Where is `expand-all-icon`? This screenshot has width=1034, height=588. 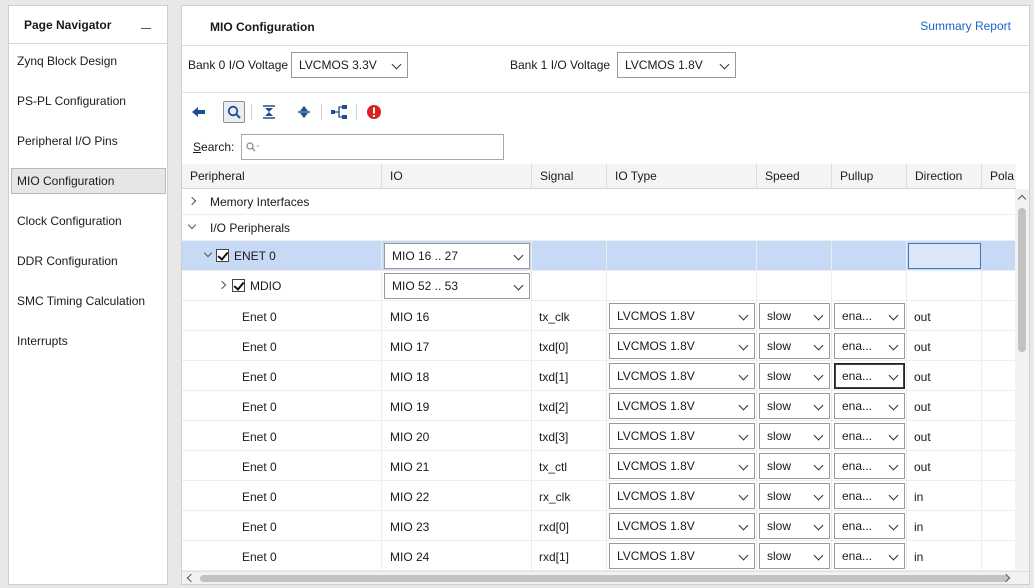 expand-all-icon is located at coordinates (304, 112).